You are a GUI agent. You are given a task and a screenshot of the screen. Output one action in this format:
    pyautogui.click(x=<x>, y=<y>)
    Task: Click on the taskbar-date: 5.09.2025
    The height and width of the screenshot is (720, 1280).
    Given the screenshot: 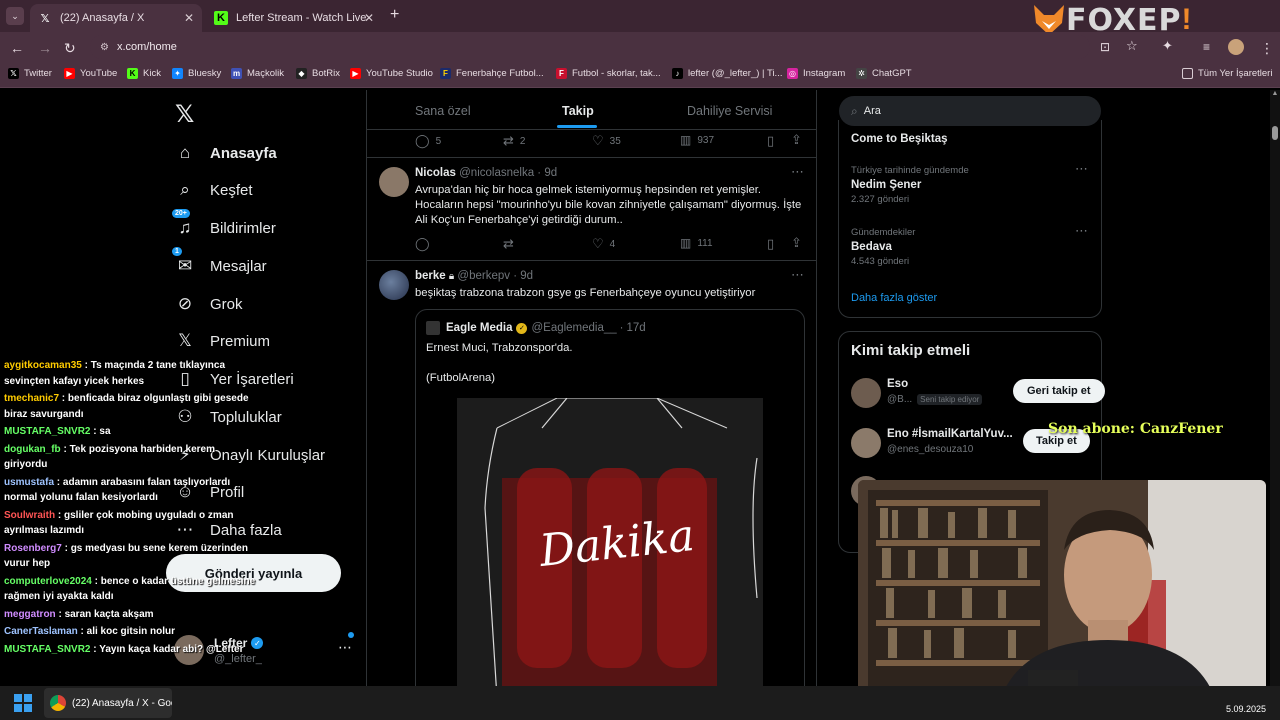 What is the action you would take?
    pyautogui.click(x=1246, y=709)
    